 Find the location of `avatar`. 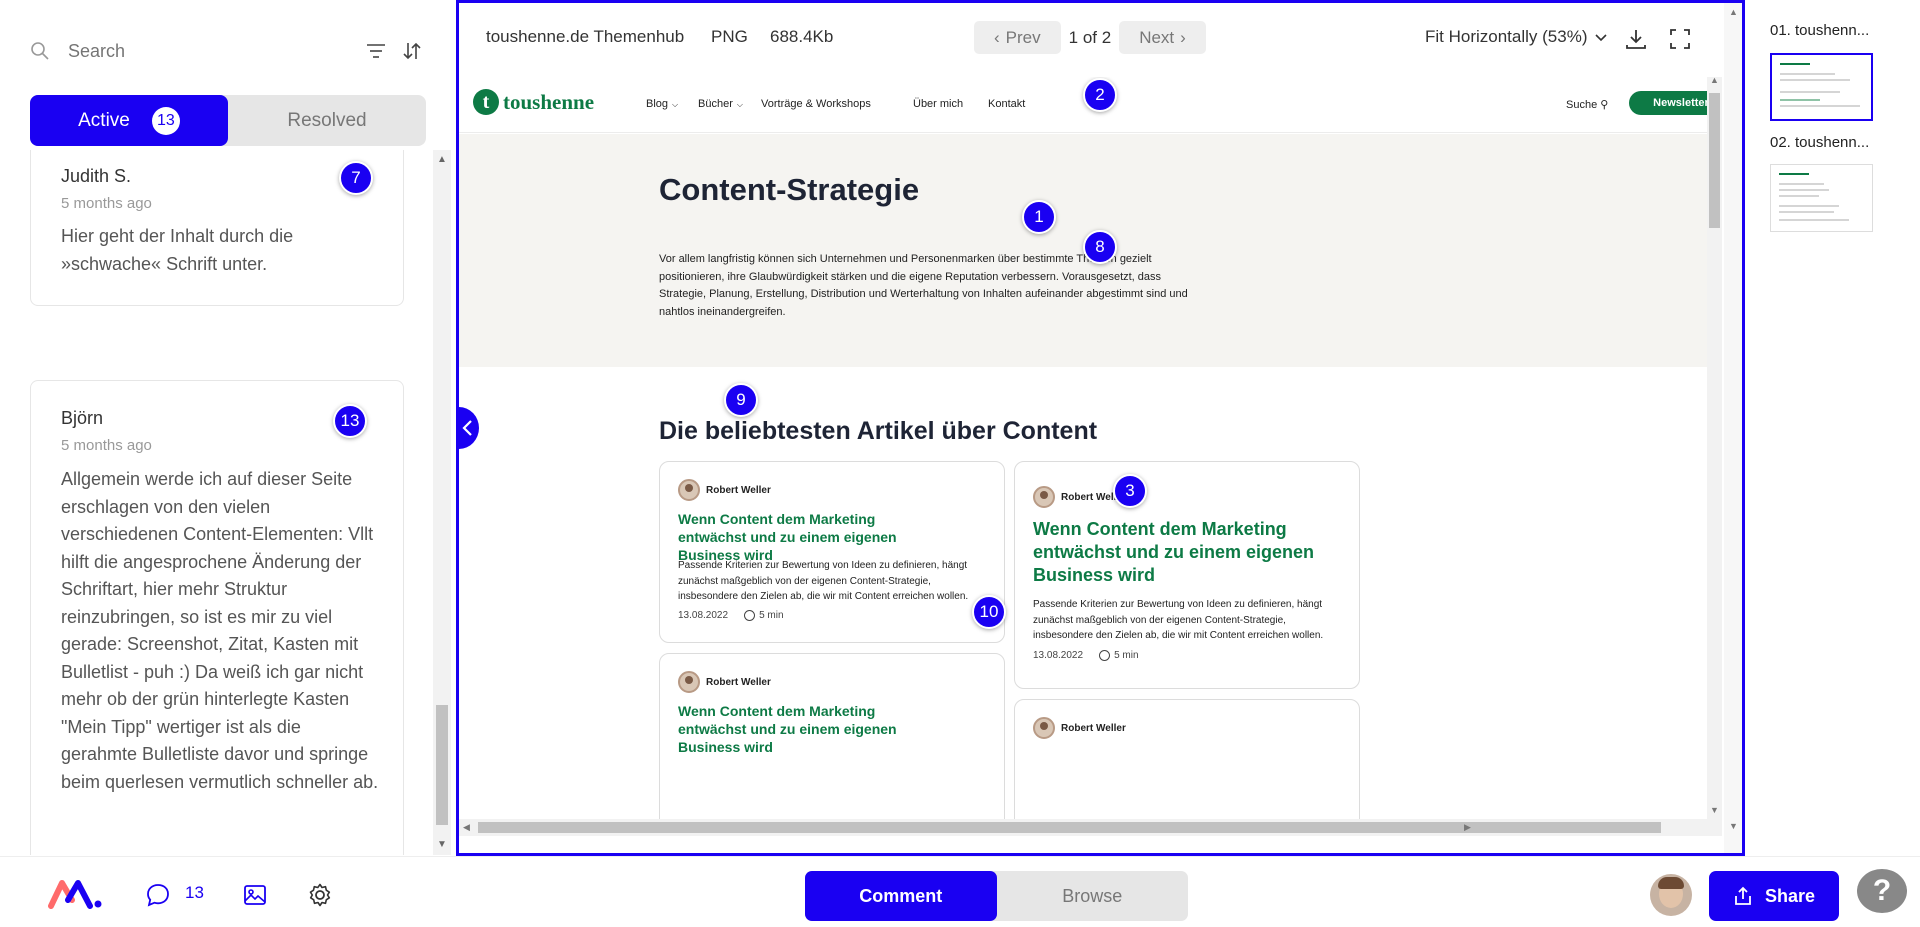

avatar is located at coordinates (1671, 895).